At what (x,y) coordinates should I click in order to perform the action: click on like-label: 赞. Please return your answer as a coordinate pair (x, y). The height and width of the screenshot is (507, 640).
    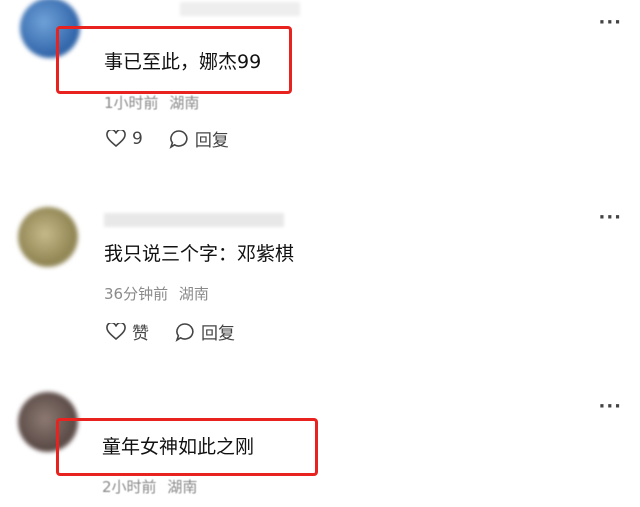
    Looking at the image, I should click on (140, 334).